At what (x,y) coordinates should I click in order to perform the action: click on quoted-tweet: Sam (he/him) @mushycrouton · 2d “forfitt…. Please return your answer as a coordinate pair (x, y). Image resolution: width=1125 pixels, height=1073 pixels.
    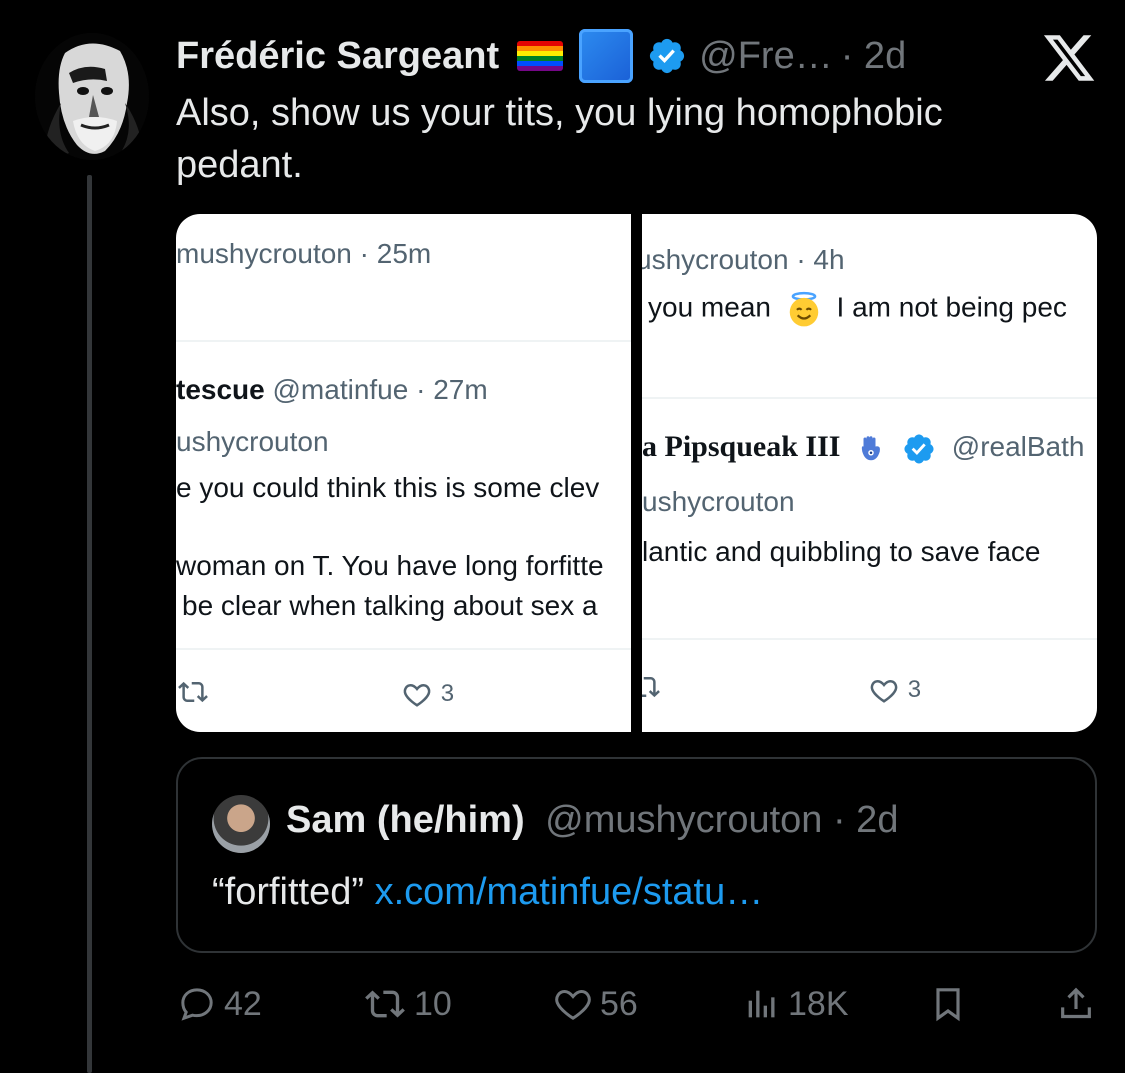
    Looking at the image, I should click on (636, 855).